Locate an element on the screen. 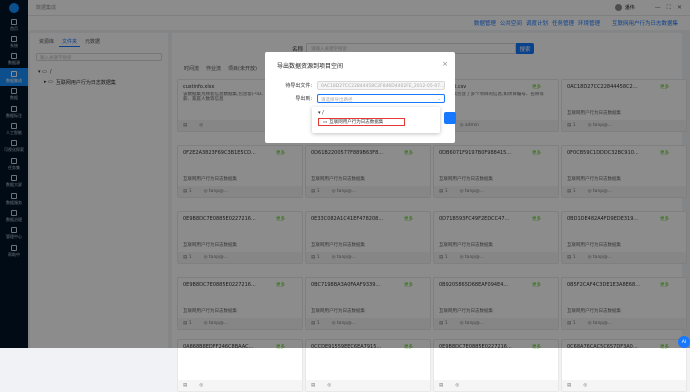  close-icon: × is located at coordinates (445, 64).